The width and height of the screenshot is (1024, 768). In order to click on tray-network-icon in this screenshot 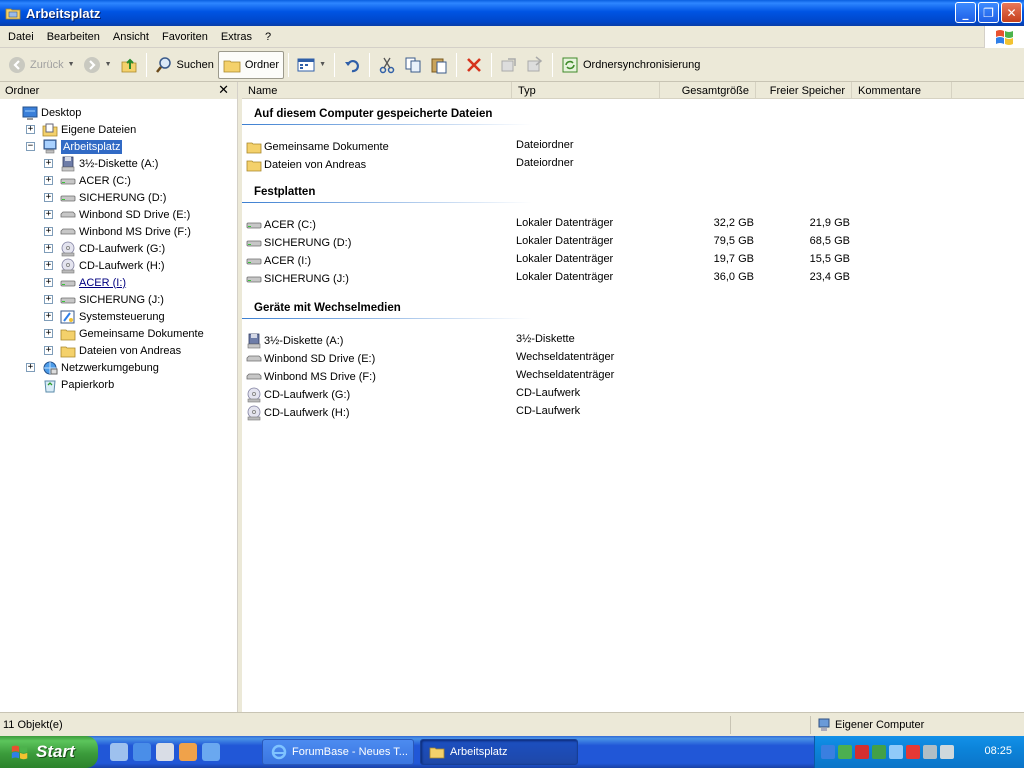, I will do `click(845, 752)`.